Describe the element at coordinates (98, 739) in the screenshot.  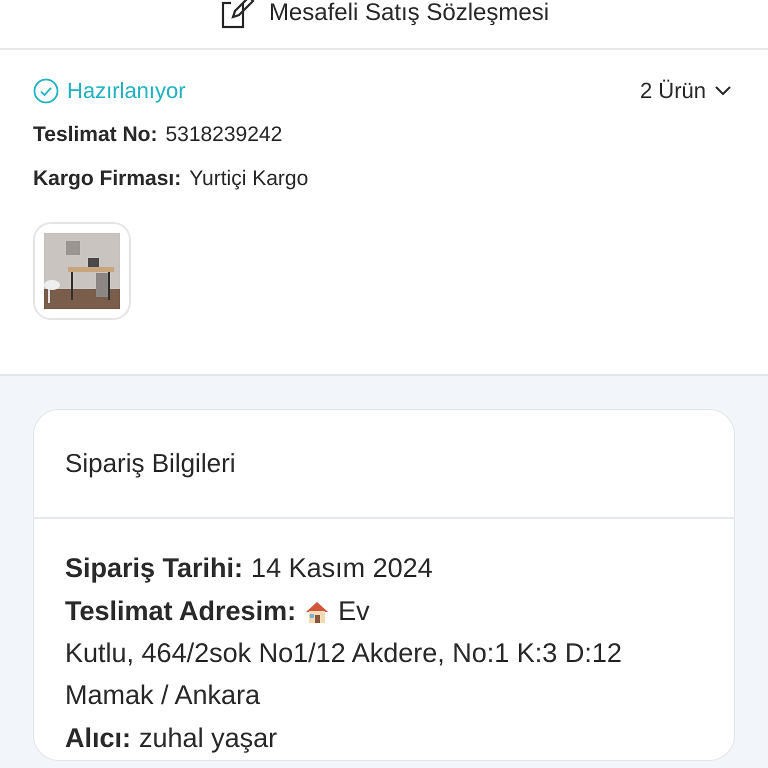
I see `field-label: Alıcı:` at that location.